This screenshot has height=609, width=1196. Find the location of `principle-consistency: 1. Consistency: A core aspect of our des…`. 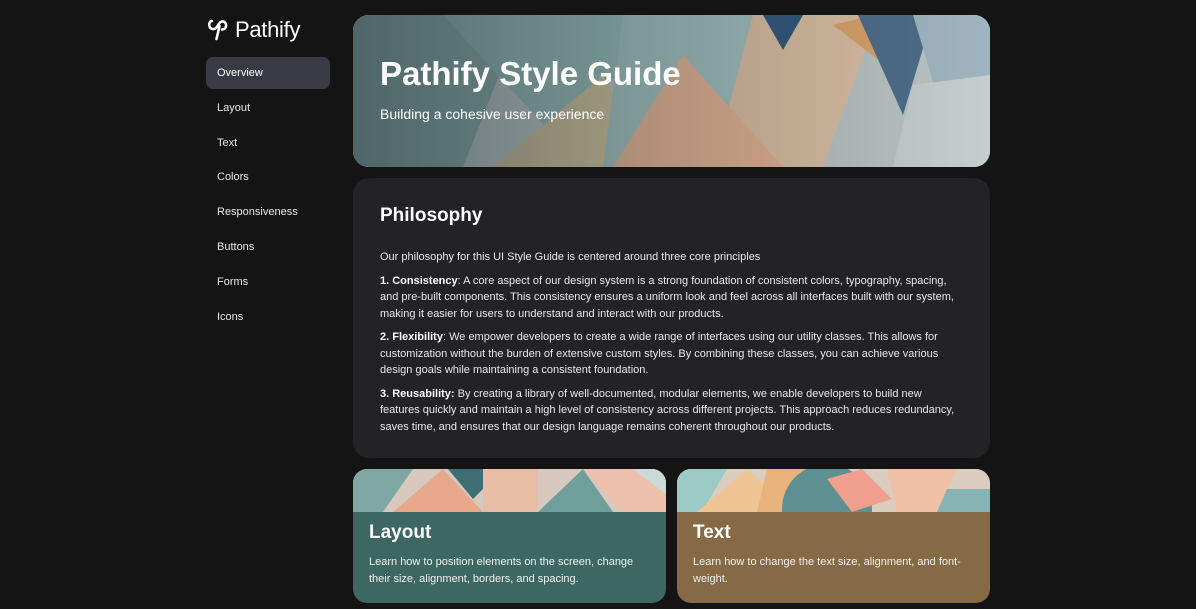

principle-consistency: 1. Consistency: A core aspect of our des… is located at coordinates (672, 298).